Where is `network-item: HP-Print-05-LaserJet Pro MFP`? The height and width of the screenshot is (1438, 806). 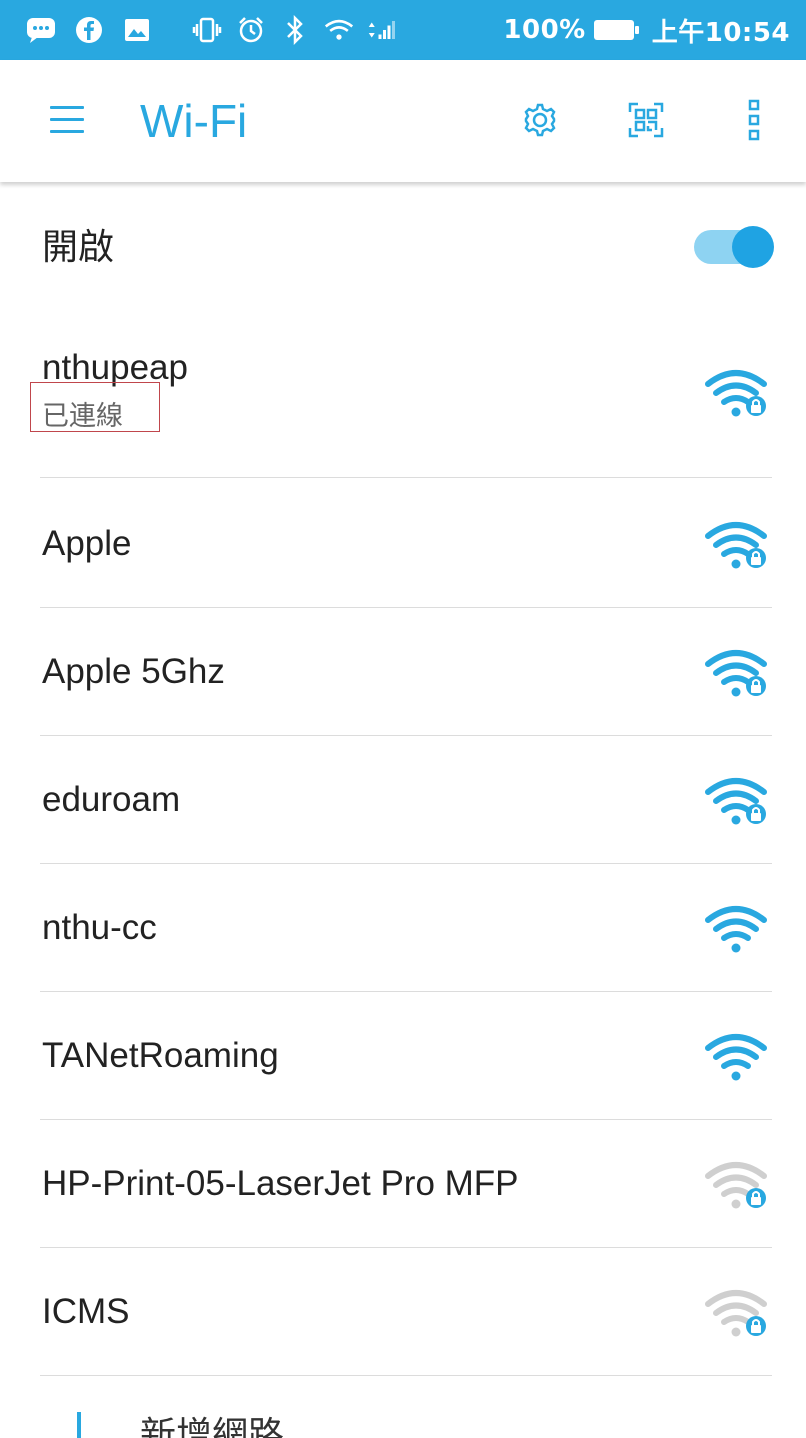
network-item: HP-Print-05-LaserJet Pro MFP is located at coordinates (403, 1184).